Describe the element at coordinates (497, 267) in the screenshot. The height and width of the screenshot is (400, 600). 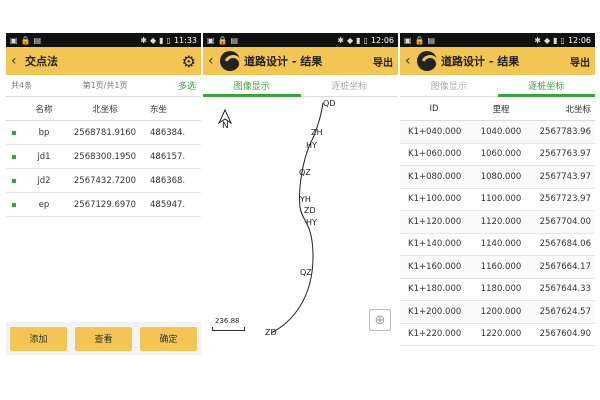
I see `table-row: K1+160.000 1160.000 2567664.17` at that location.